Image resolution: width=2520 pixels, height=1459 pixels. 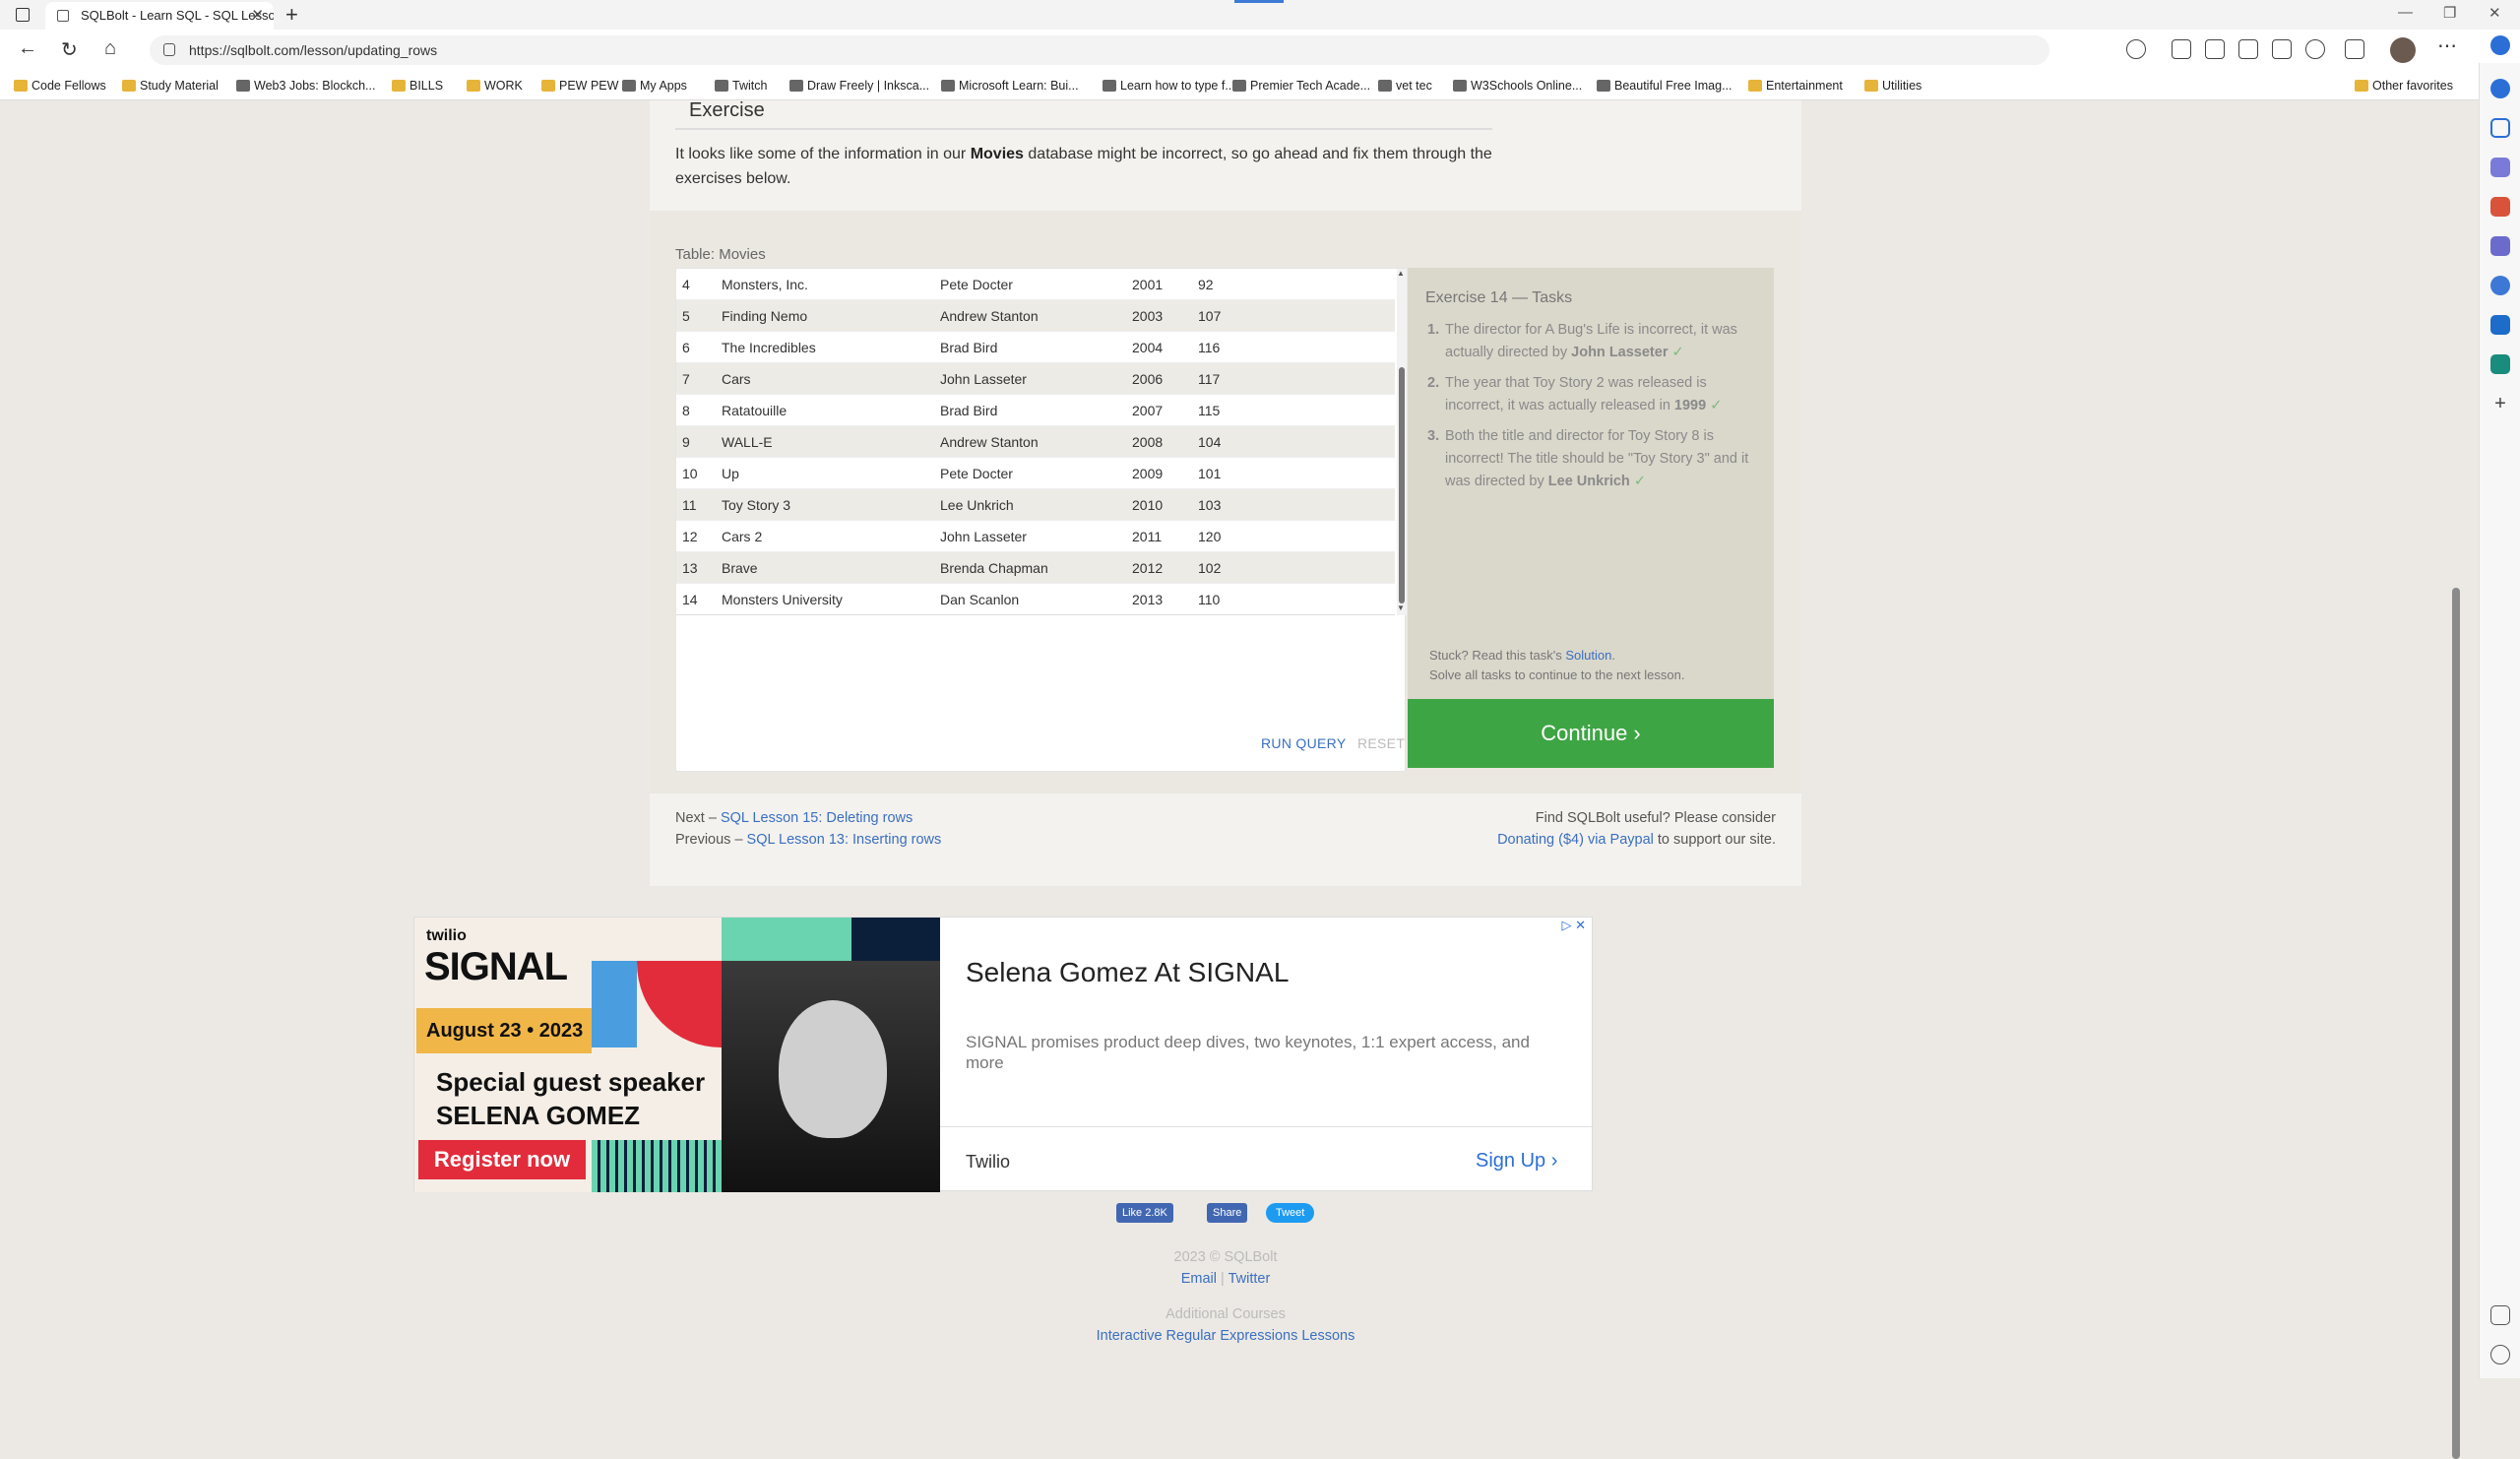 I want to click on profile-avatar, so click(x=2403, y=50).